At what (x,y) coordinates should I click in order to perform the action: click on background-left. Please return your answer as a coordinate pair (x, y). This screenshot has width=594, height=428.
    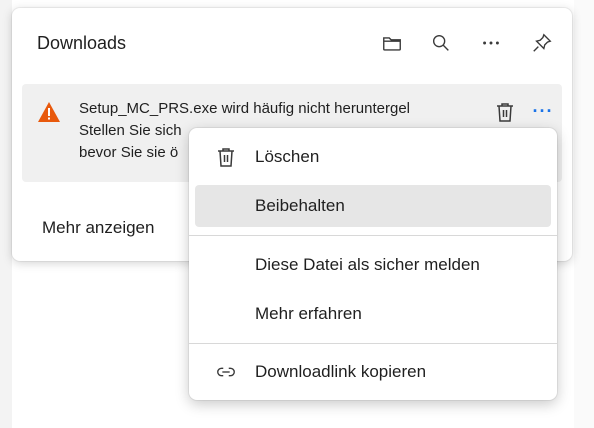
    Looking at the image, I should click on (6, 214).